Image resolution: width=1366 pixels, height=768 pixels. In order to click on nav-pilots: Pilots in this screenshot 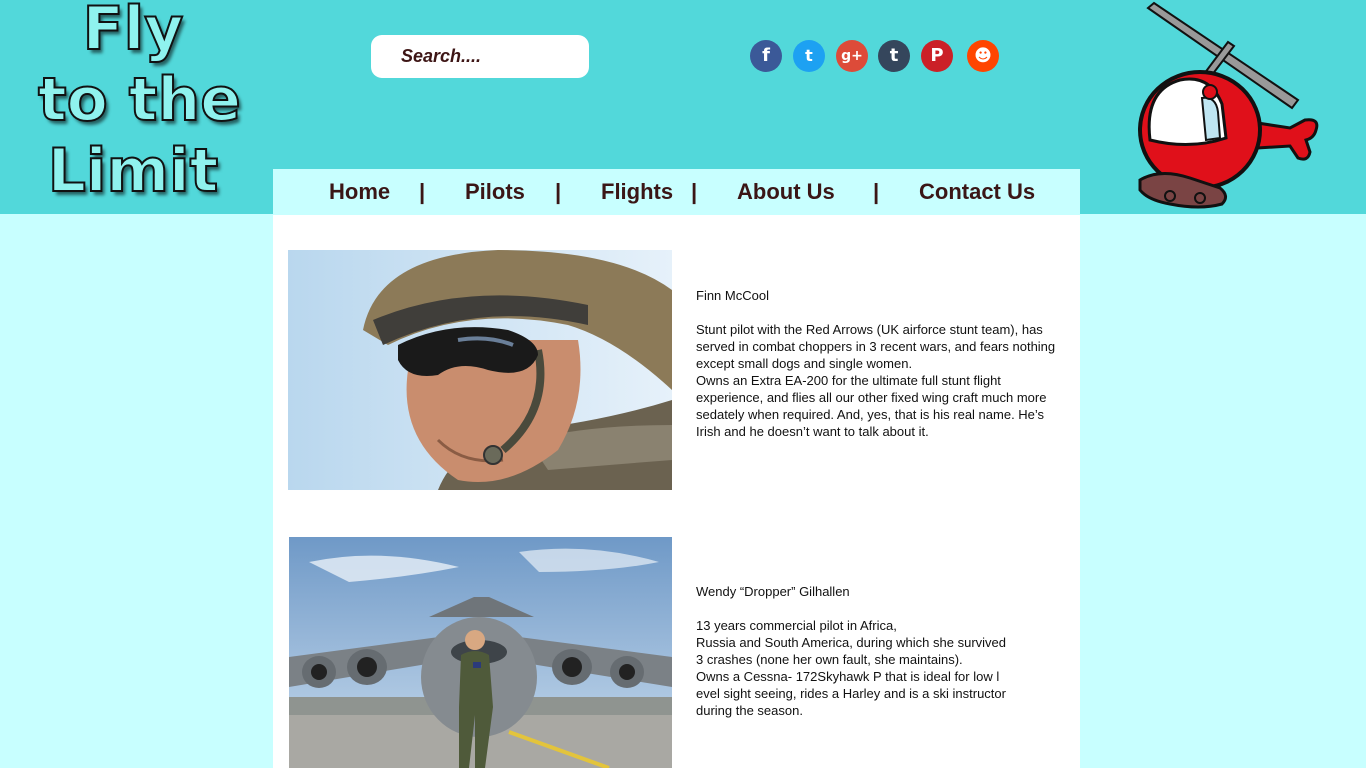, I will do `click(495, 192)`.